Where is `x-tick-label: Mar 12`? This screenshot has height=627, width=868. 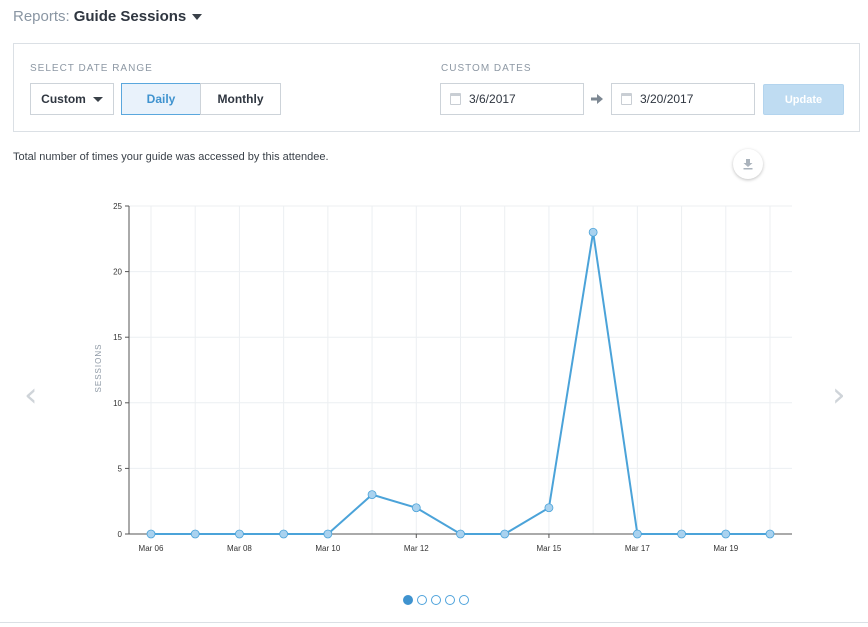
x-tick-label: Mar 12 is located at coordinates (416, 548).